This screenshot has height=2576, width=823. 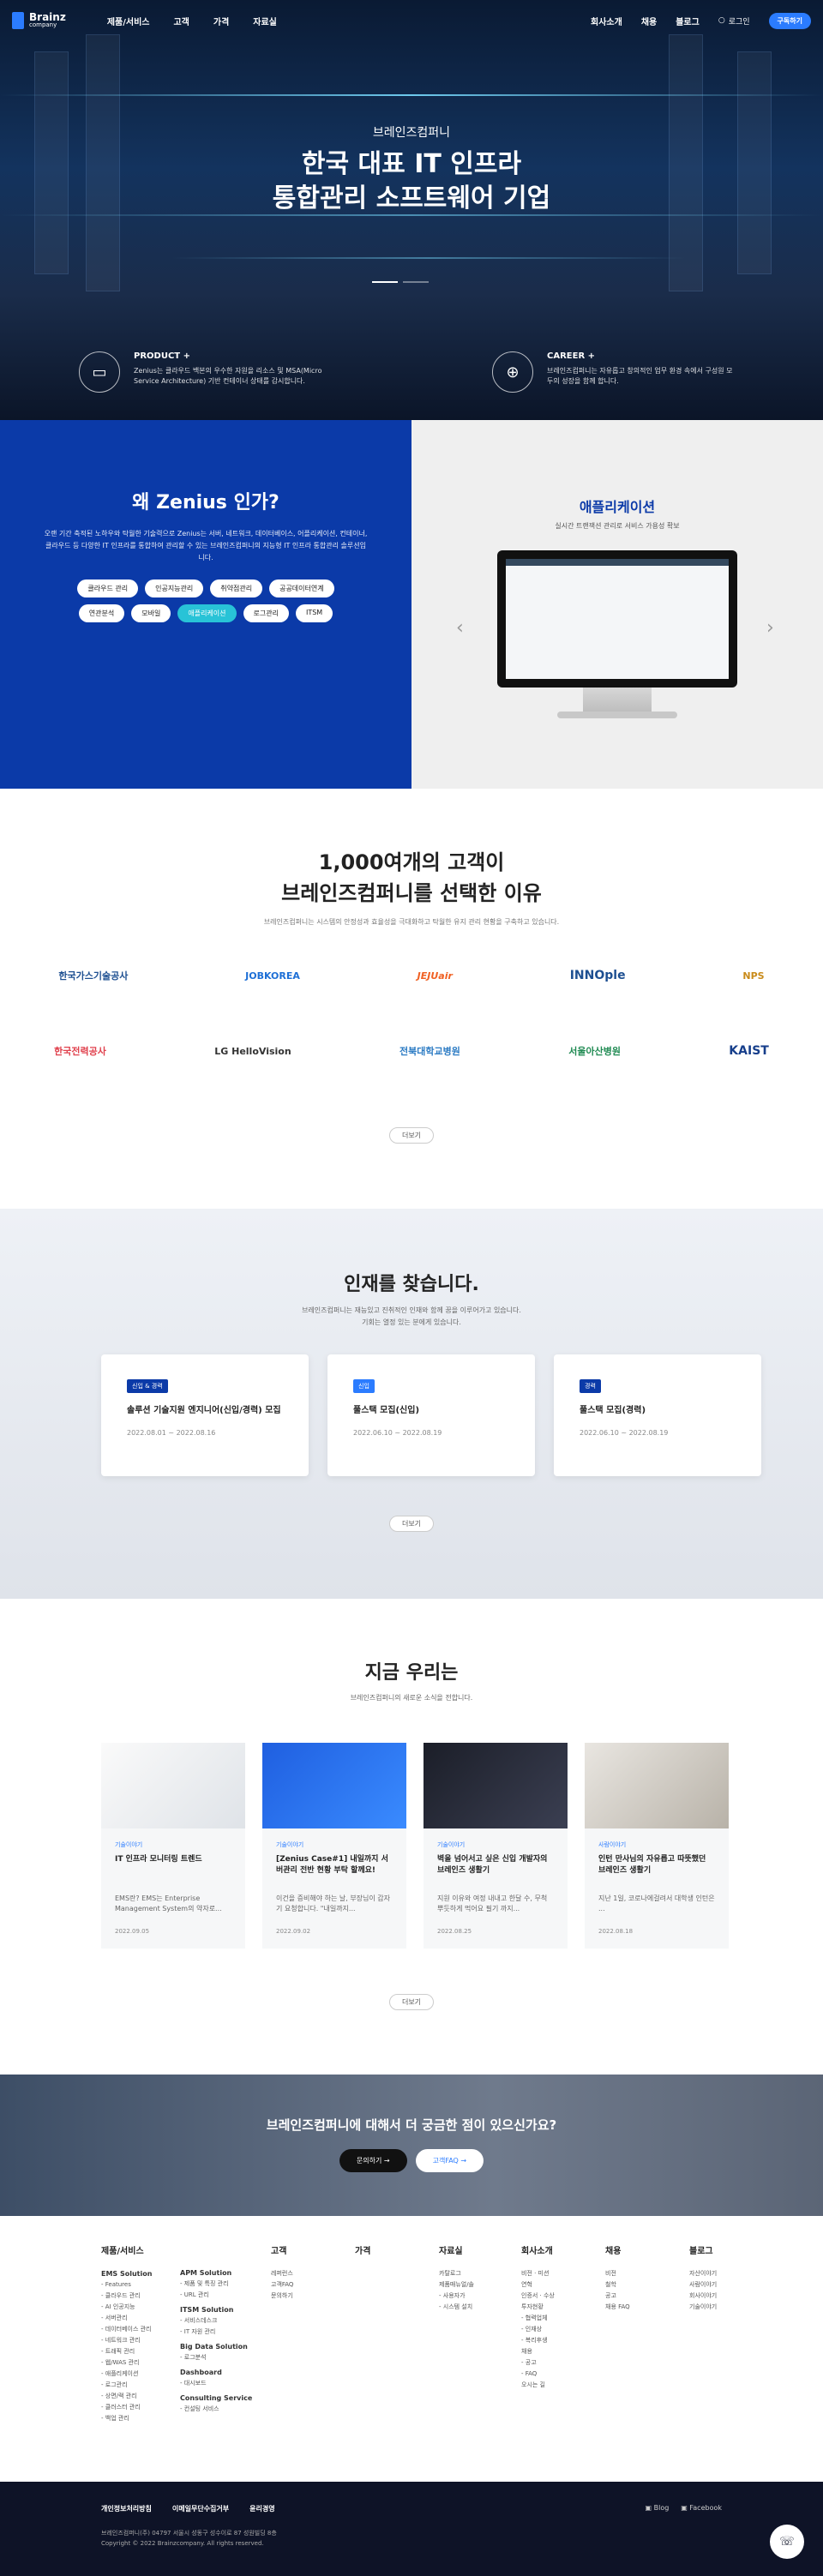 What do you see at coordinates (126, 2407) in the screenshot?
I see `footer-link: - 클러스터 관리` at bounding box center [126, 2407].